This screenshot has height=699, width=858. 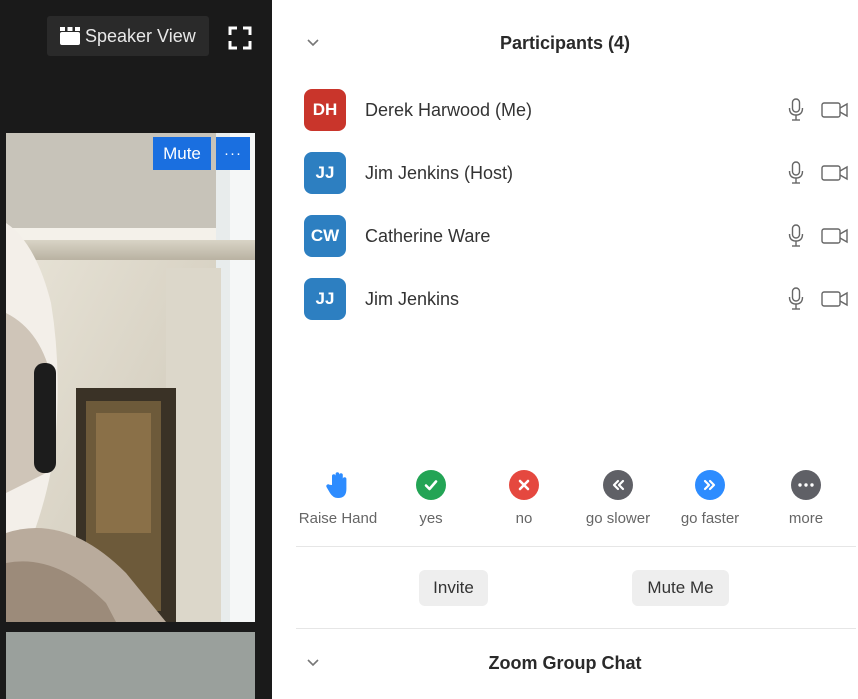 I want to click on no-button: no, so click(x=524, y=498).